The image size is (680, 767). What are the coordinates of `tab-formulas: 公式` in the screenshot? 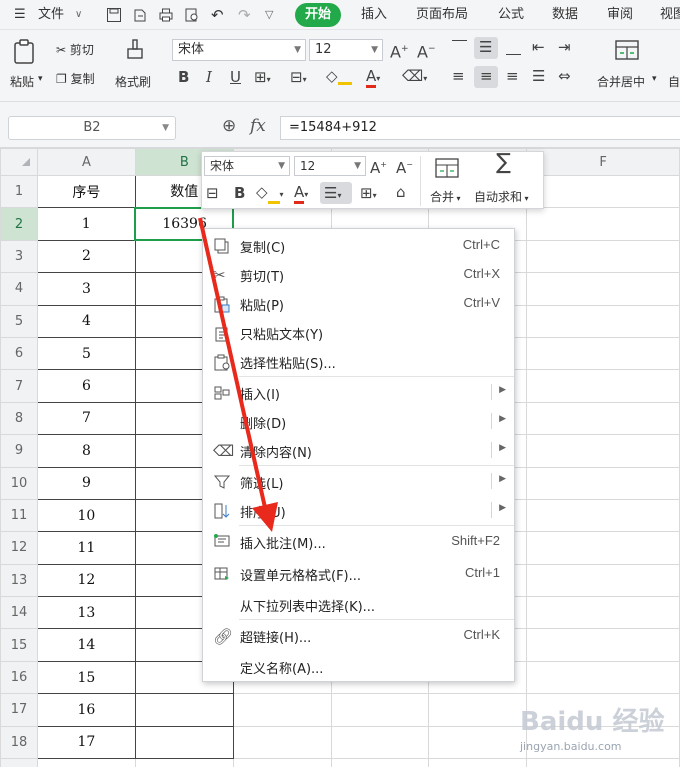 It's located at (511, 15).